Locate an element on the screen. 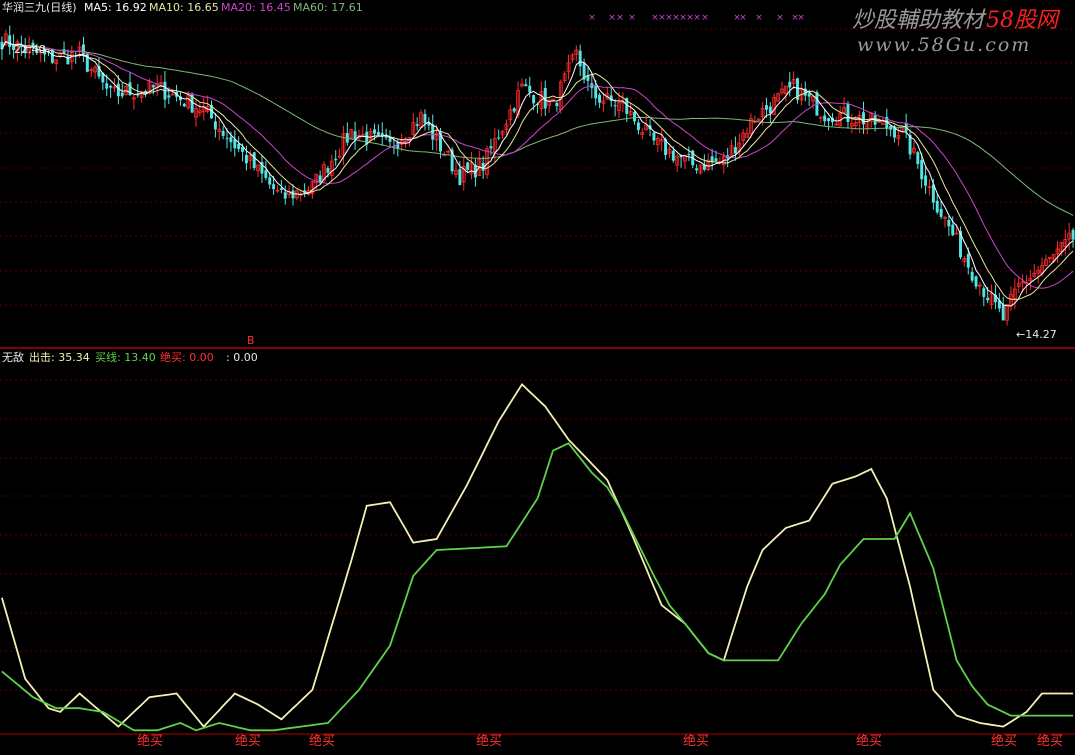  attack-value-label: 出击: 35.34 is located at coordinates (59, 357).